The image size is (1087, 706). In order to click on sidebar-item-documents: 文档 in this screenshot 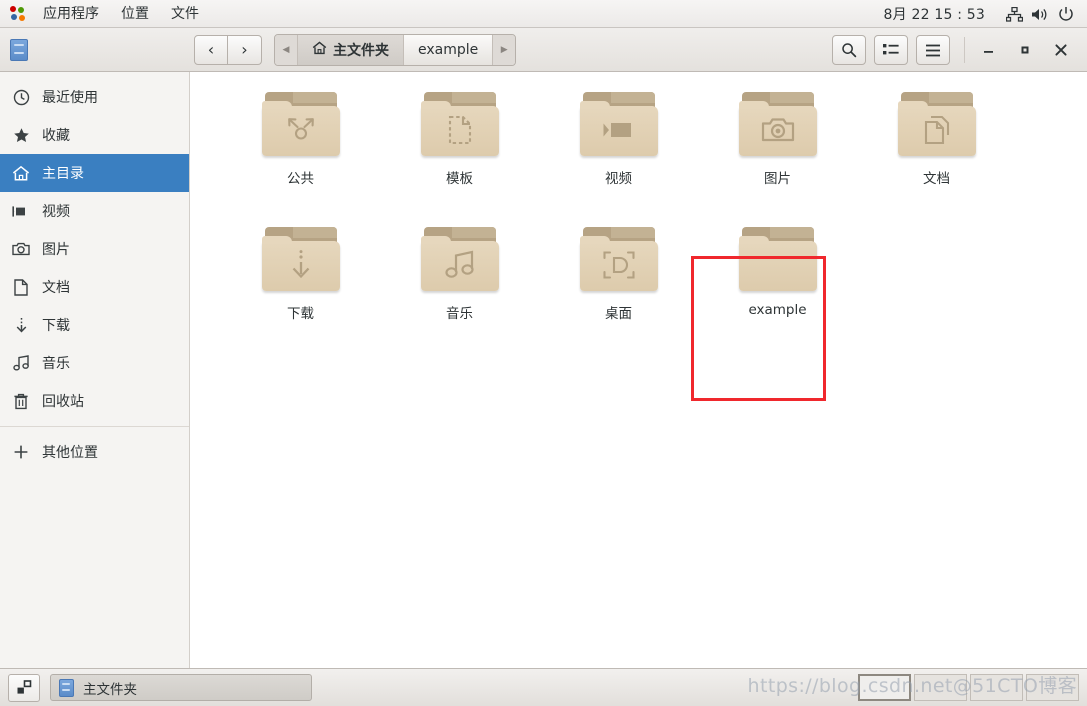, I will do `click(94, 287)`.